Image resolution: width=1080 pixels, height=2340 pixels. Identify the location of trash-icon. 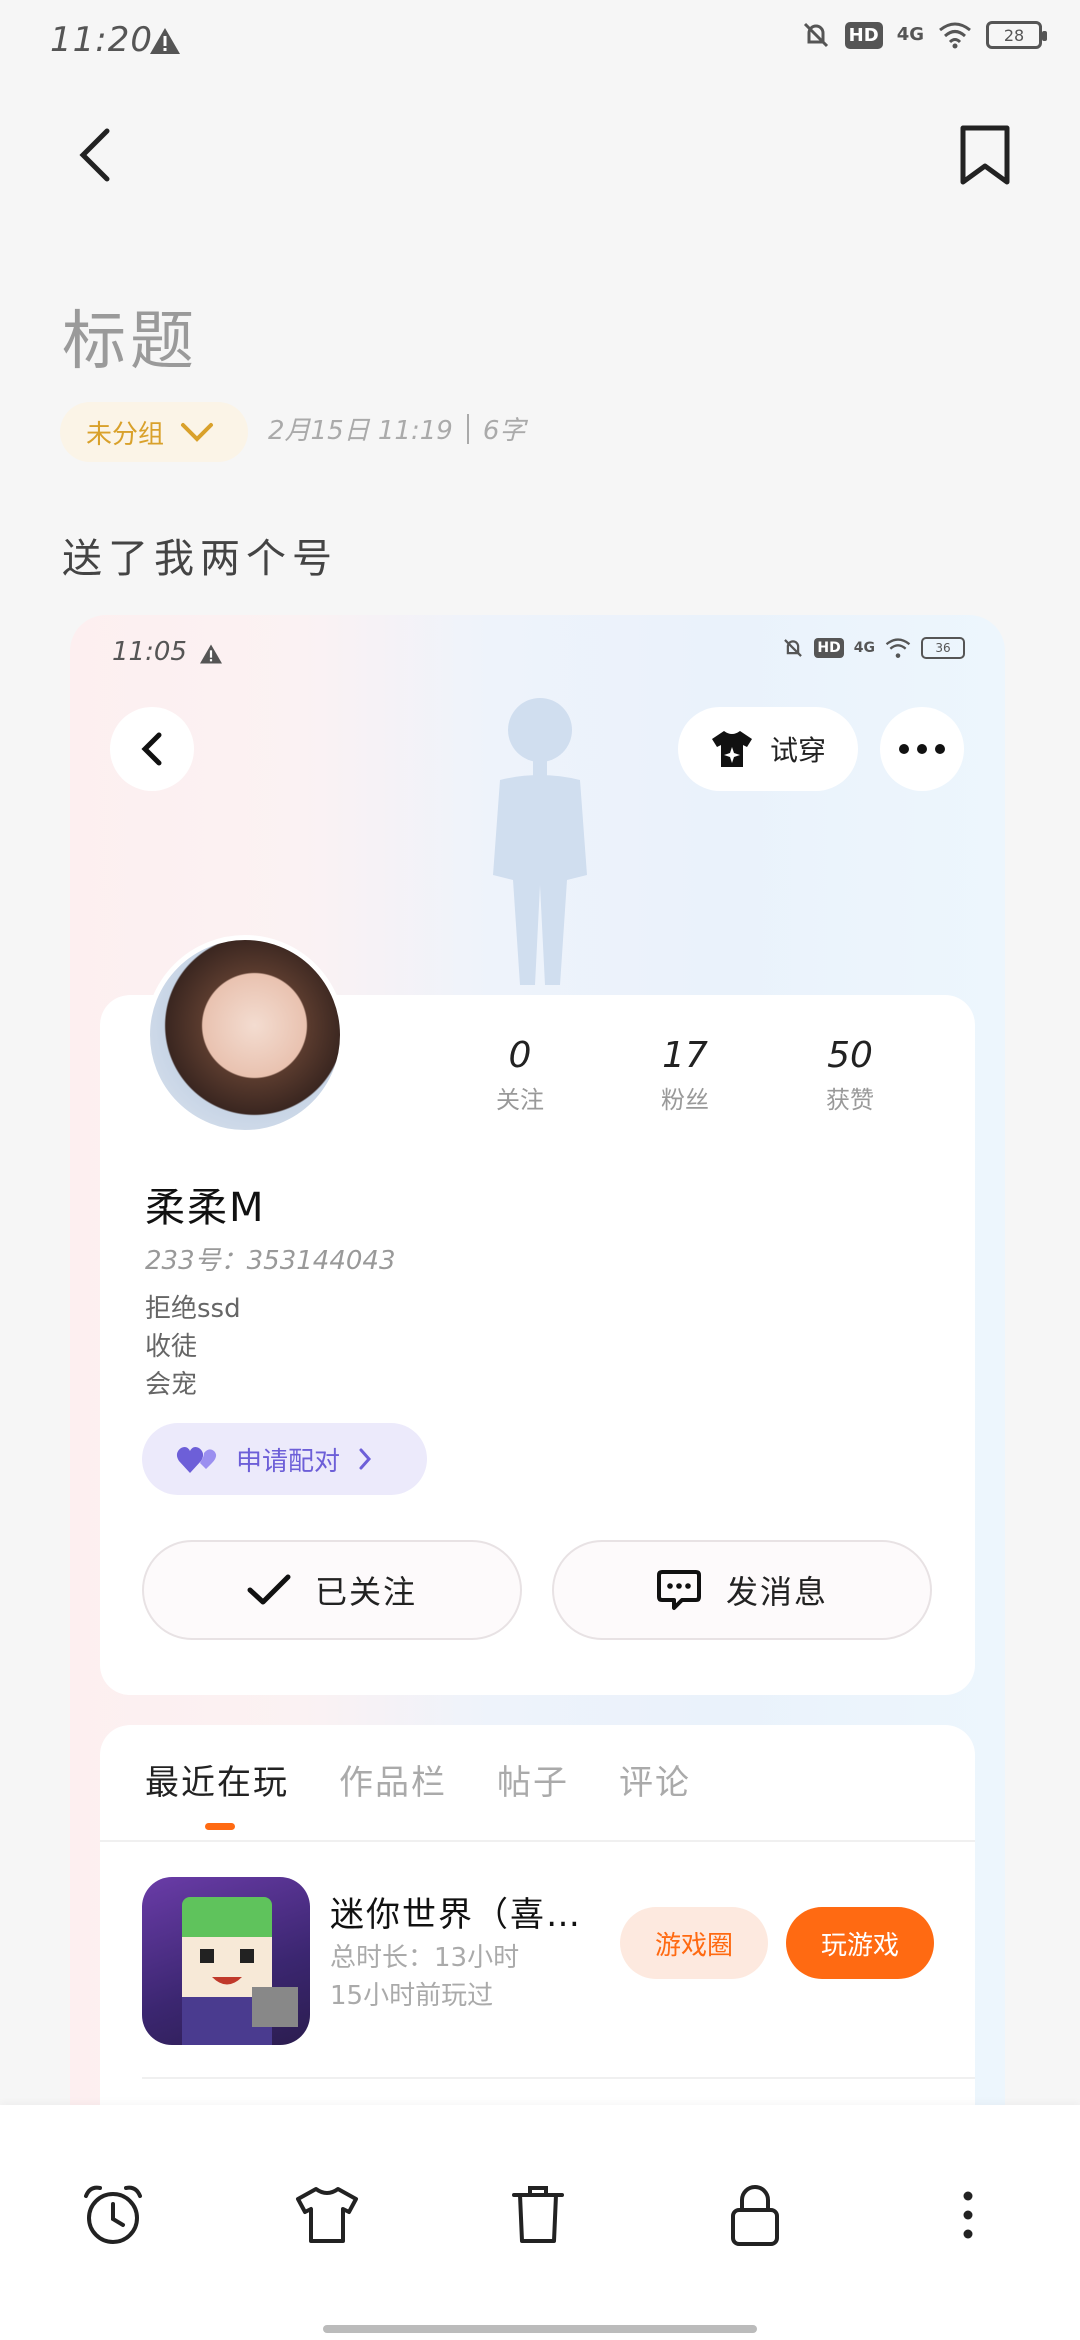
(538, 2214).